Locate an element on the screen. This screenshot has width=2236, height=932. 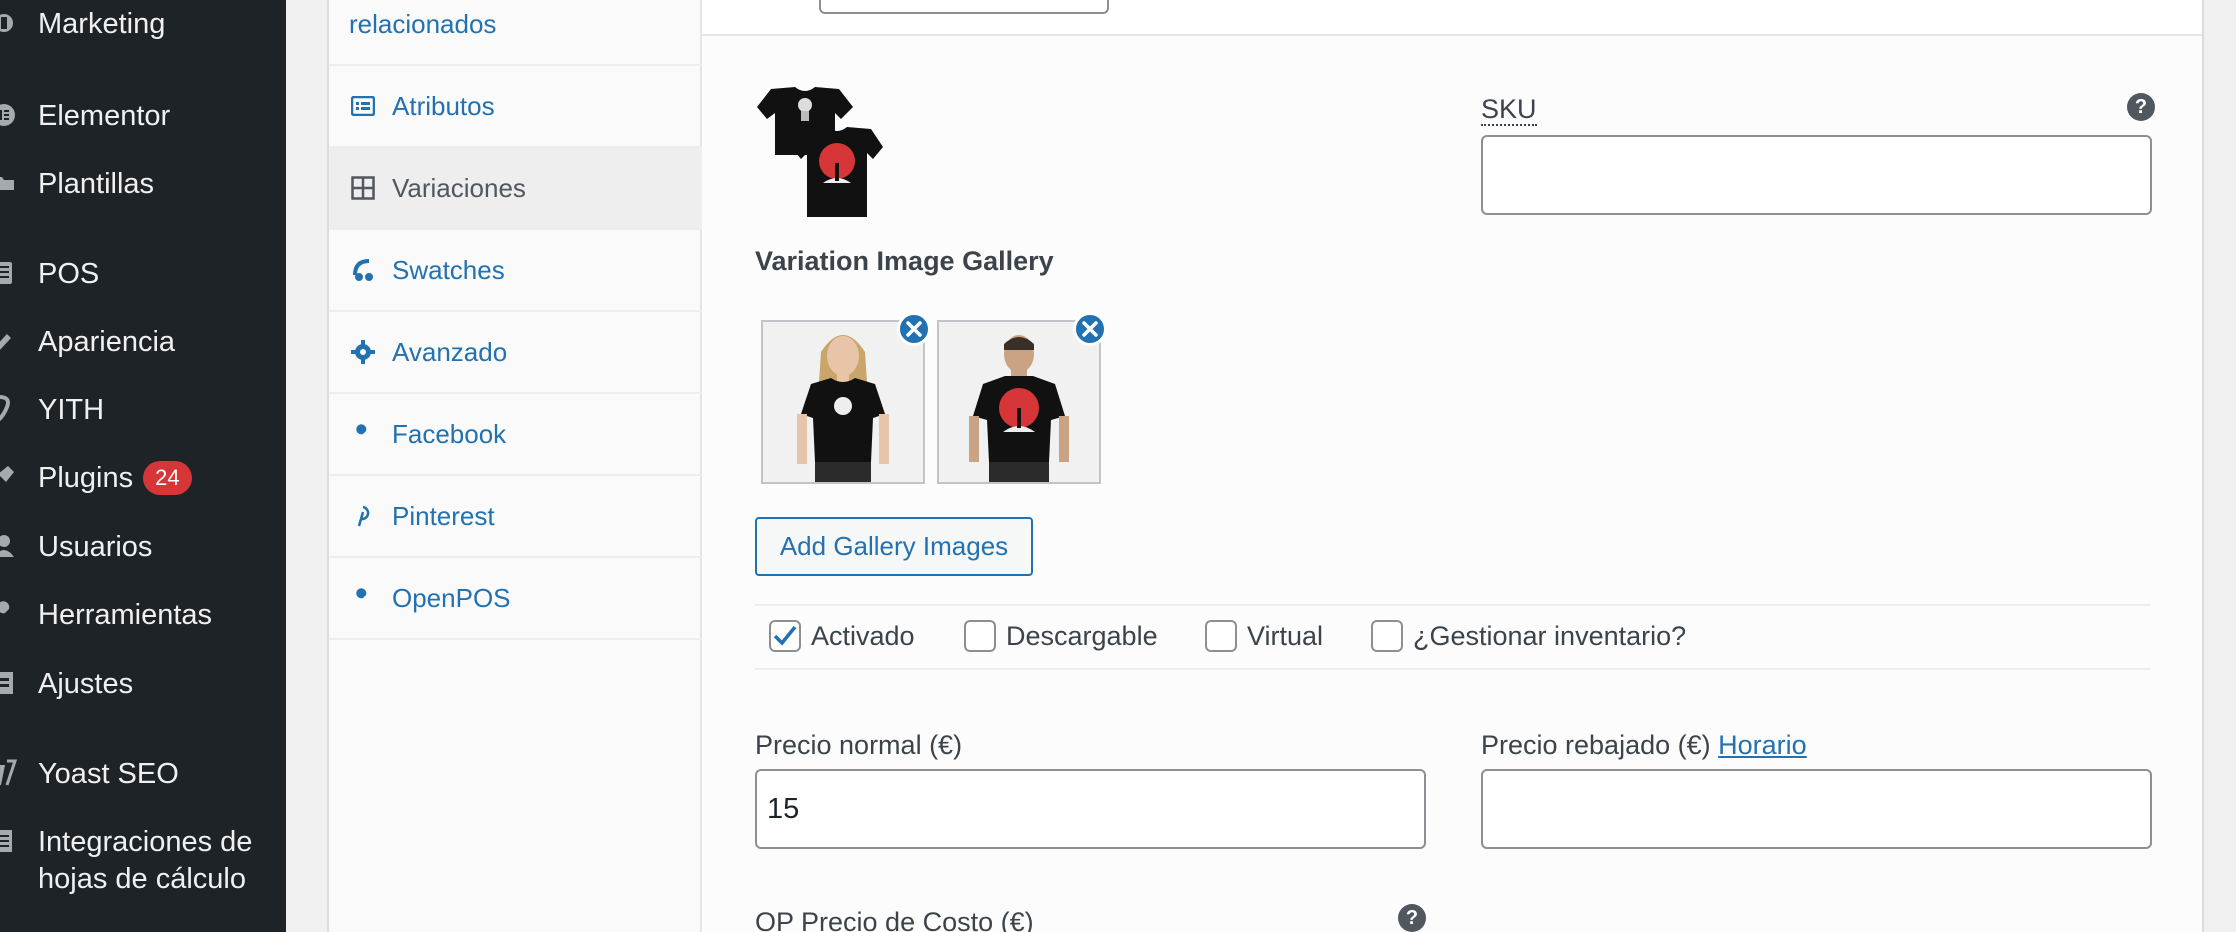
menu-label: POS is located at coordinates (69, 274).